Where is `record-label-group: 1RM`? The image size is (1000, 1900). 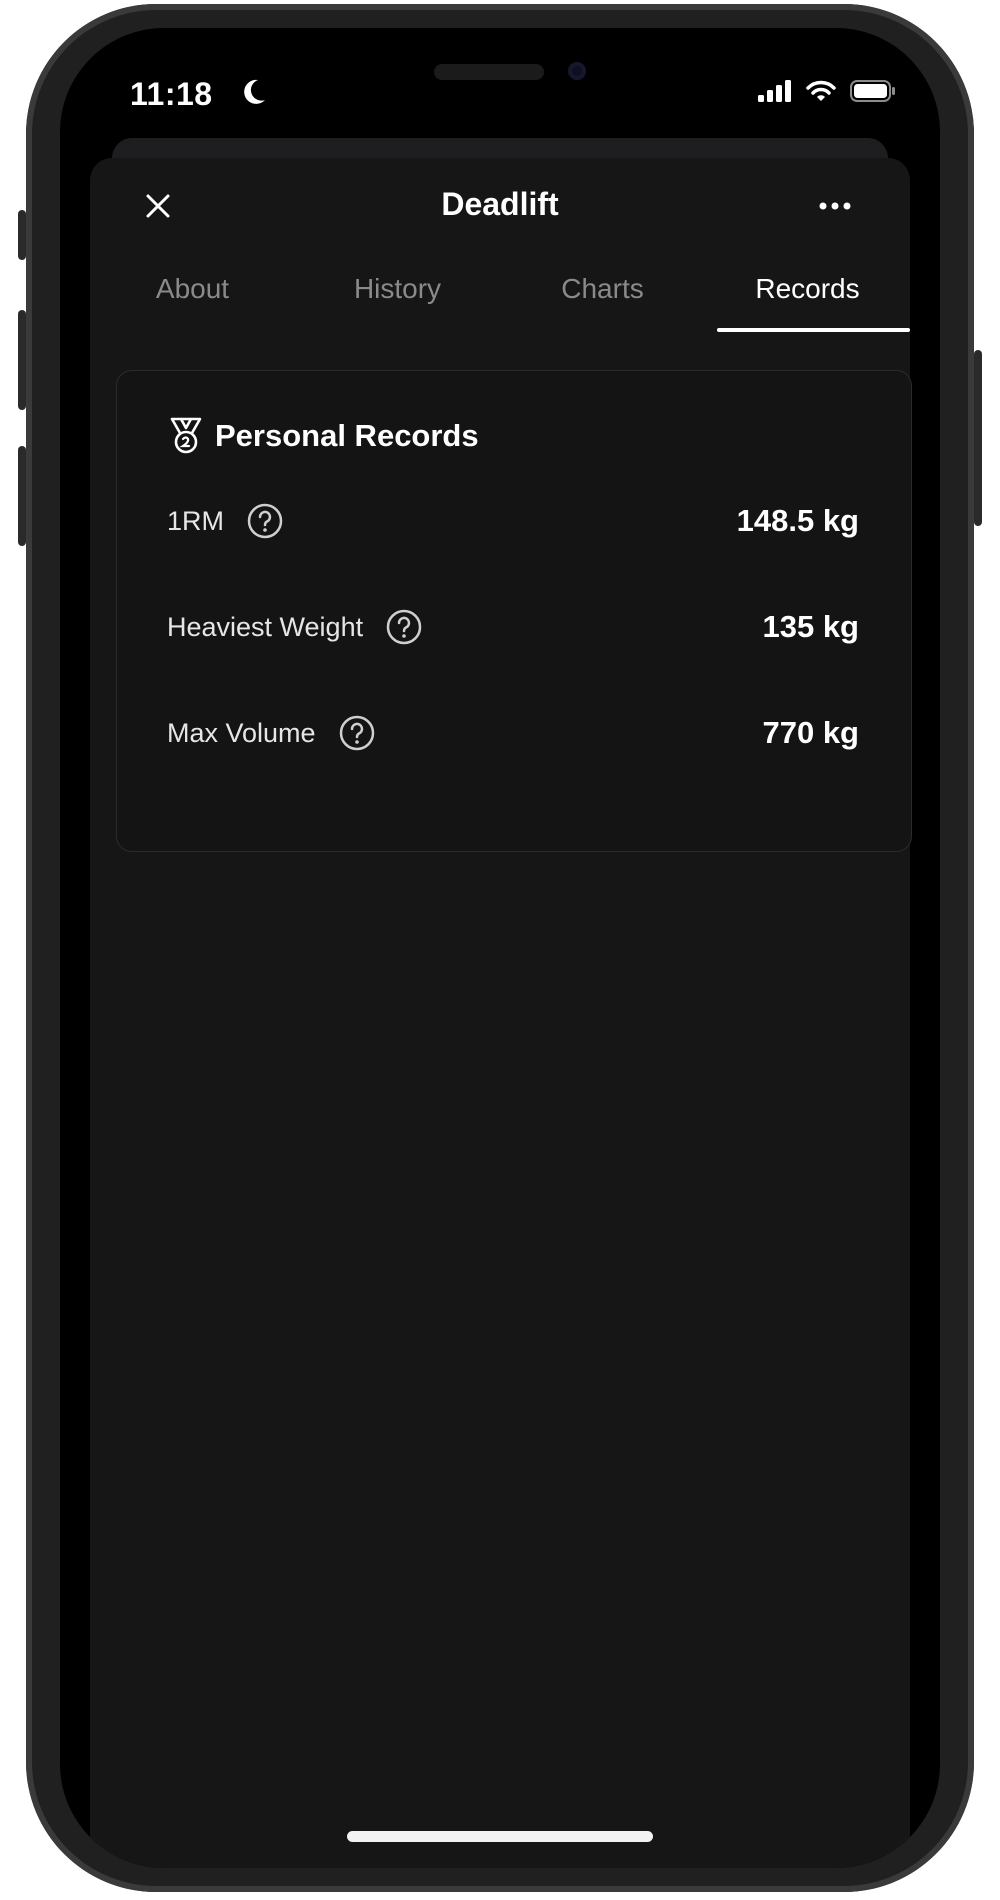 record-label-group: 1RM is located at coordinates (225, 521).